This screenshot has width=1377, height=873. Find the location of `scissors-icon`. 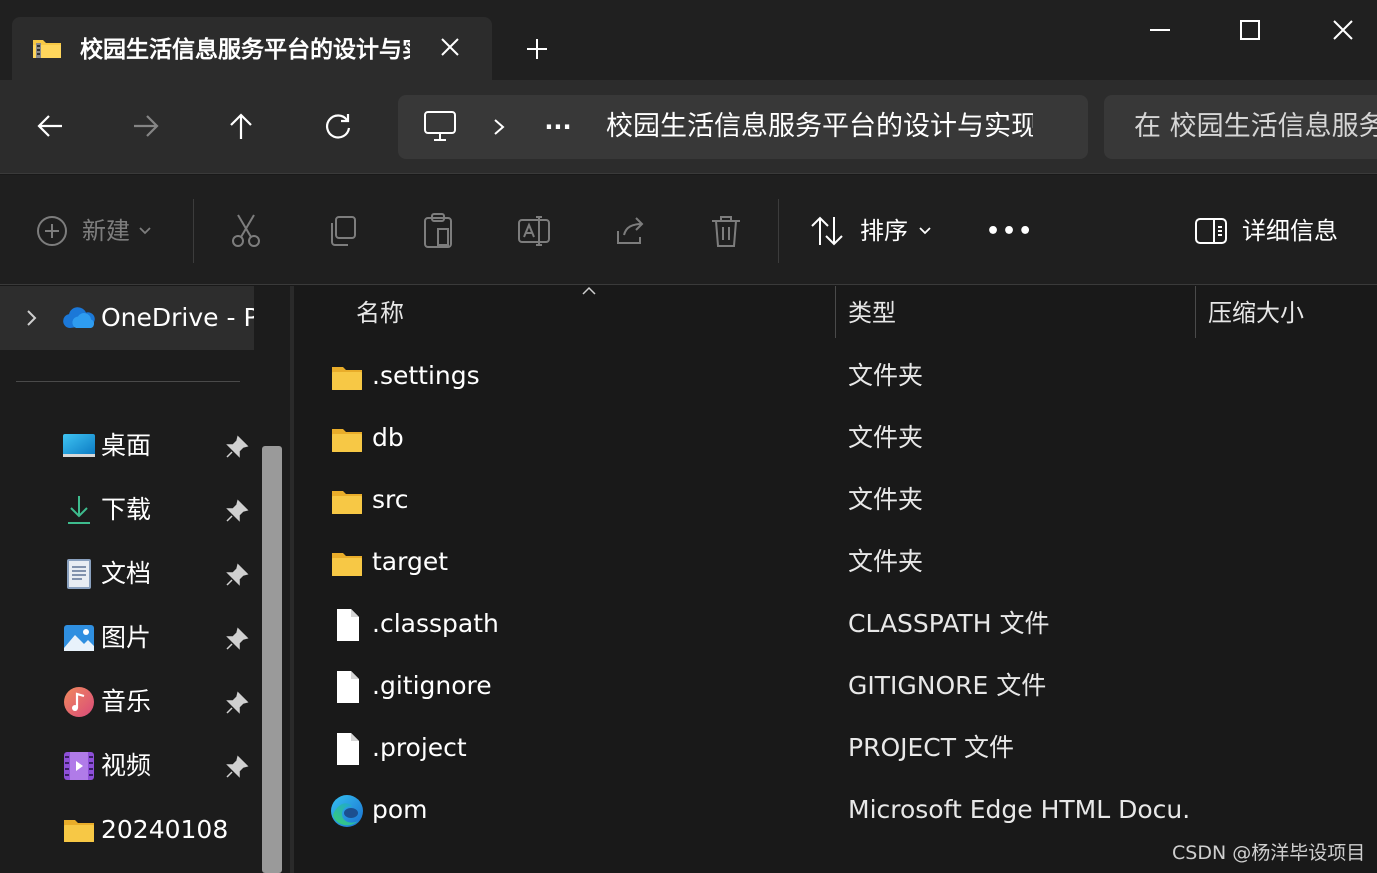

scissors-icon is located at coordinates (246, 230).